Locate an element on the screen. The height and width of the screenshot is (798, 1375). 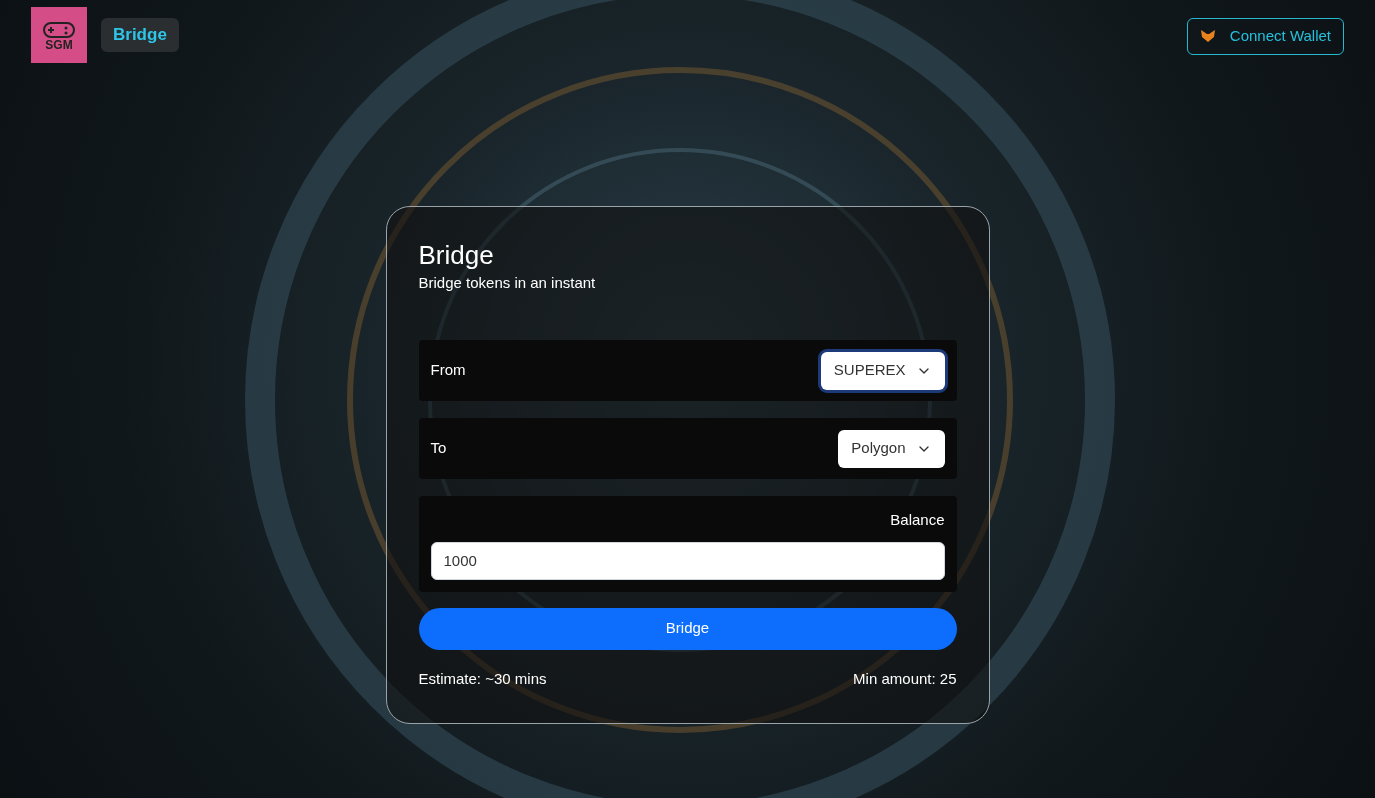
nav-link: Bridge is located at coordinates (140, 35).